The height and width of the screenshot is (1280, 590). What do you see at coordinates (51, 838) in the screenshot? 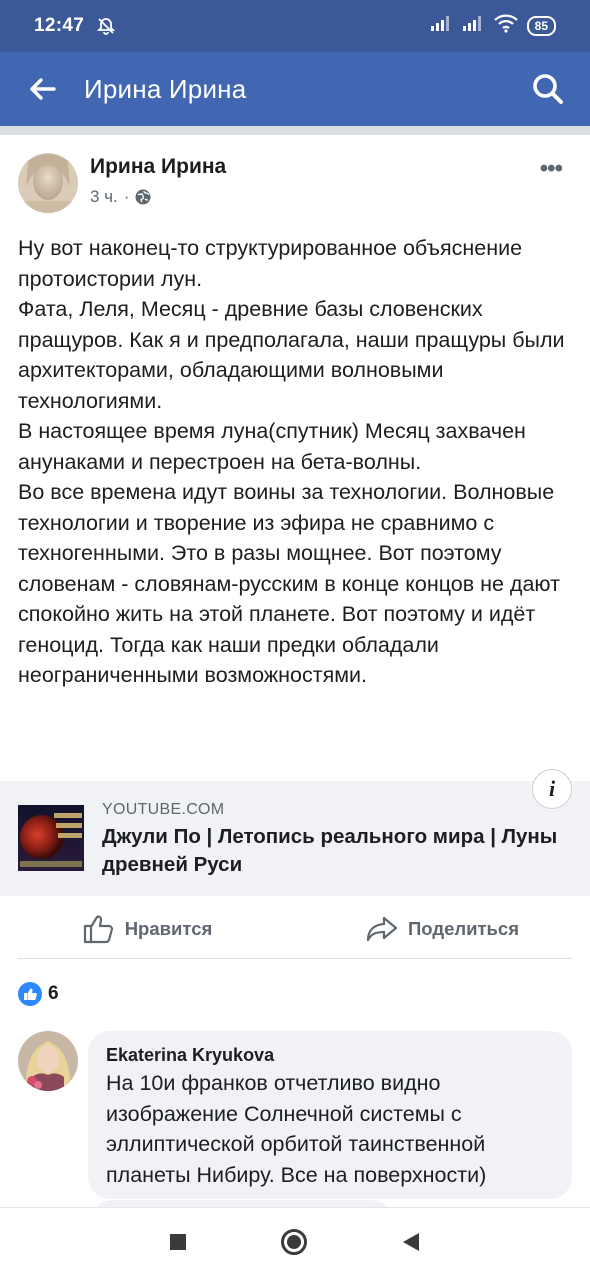
I see `link-thumbnail` at bounding box center [51, 838].